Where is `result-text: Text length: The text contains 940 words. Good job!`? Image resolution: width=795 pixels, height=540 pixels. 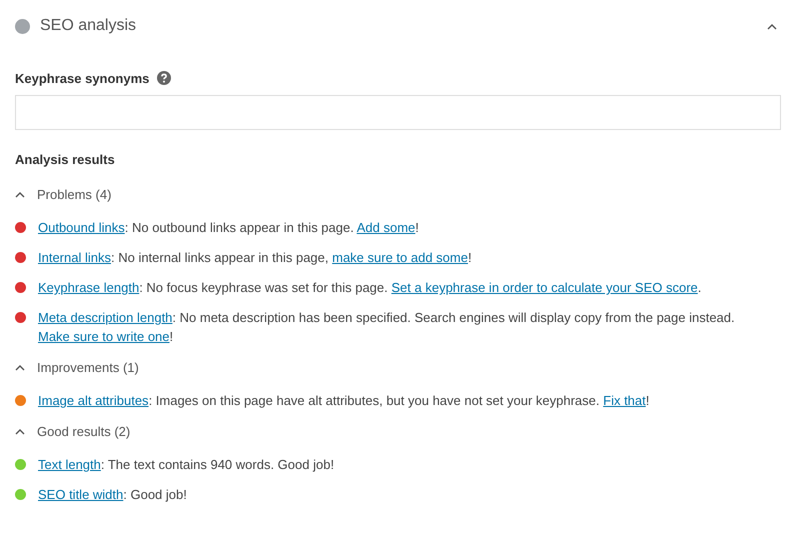 result-text: Text length: The text contains 940 words. Good job! is located at coordinates (187, 465).